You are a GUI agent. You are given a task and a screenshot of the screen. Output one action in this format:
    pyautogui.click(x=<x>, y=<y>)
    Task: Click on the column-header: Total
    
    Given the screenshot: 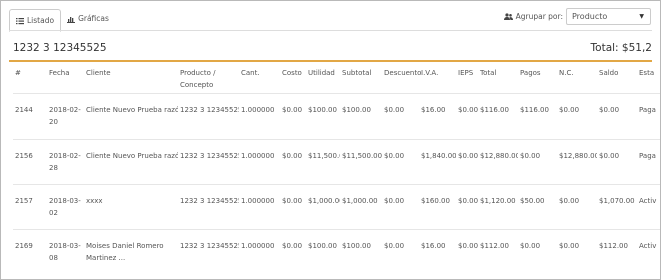 What is the action you would take?
    pyautogui.click(x=498, y=79)
    